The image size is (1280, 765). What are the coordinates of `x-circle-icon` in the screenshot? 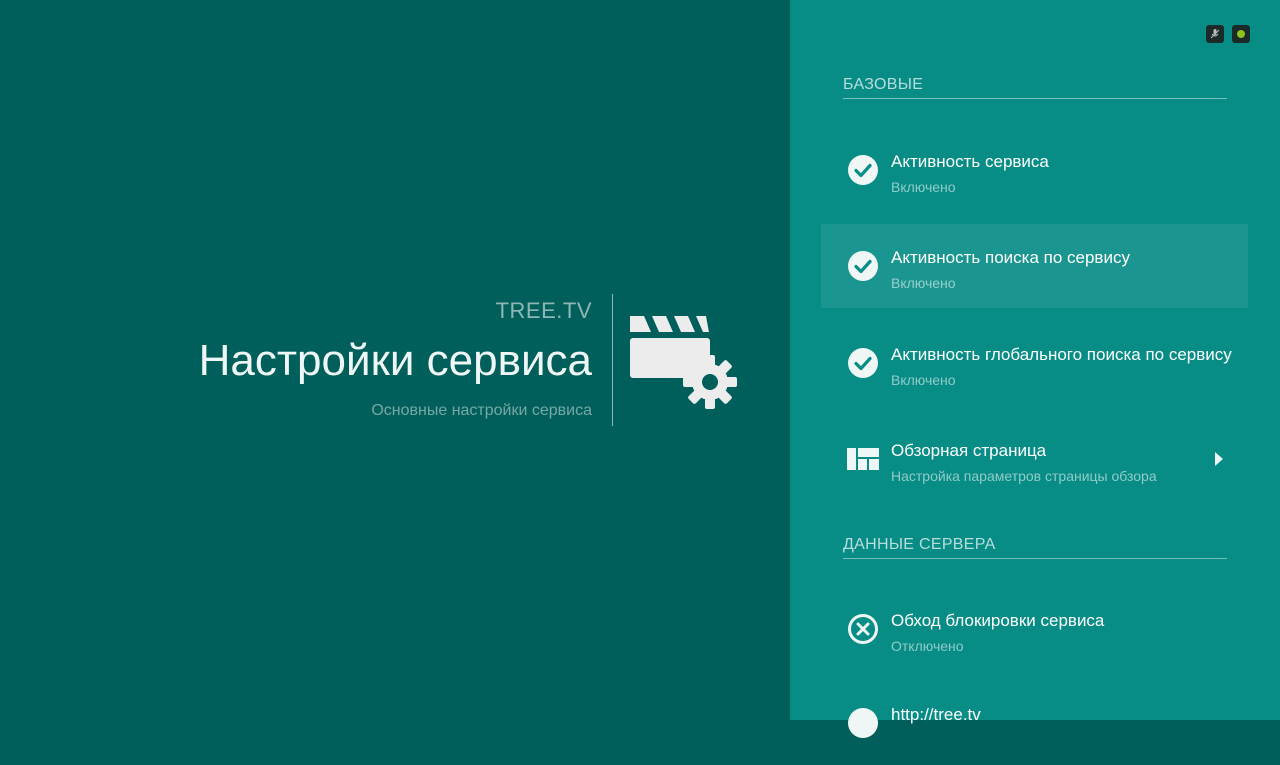 It's located at (863, 629).